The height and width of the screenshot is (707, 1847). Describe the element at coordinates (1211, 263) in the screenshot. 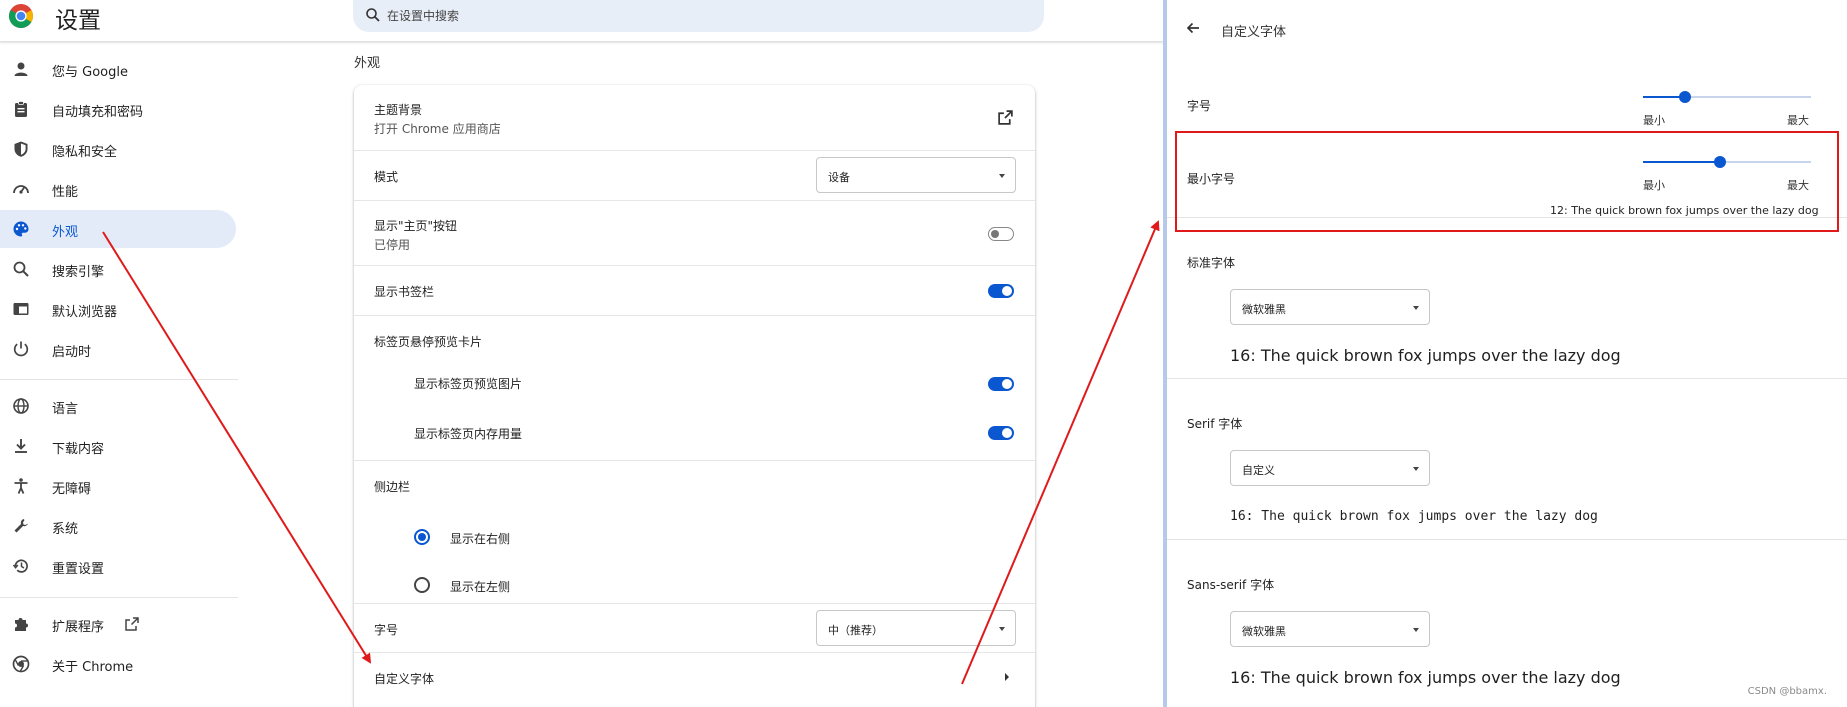

I see `standard-font-label: 标准字体` at that location.